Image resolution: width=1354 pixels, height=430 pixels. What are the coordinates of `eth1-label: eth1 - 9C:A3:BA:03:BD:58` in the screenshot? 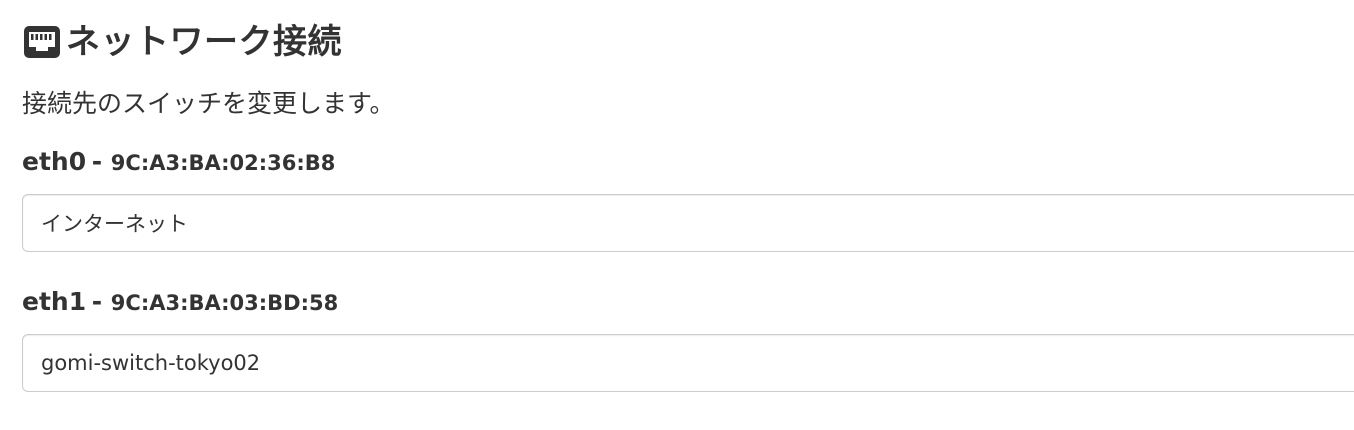 It's located at (180, 301).